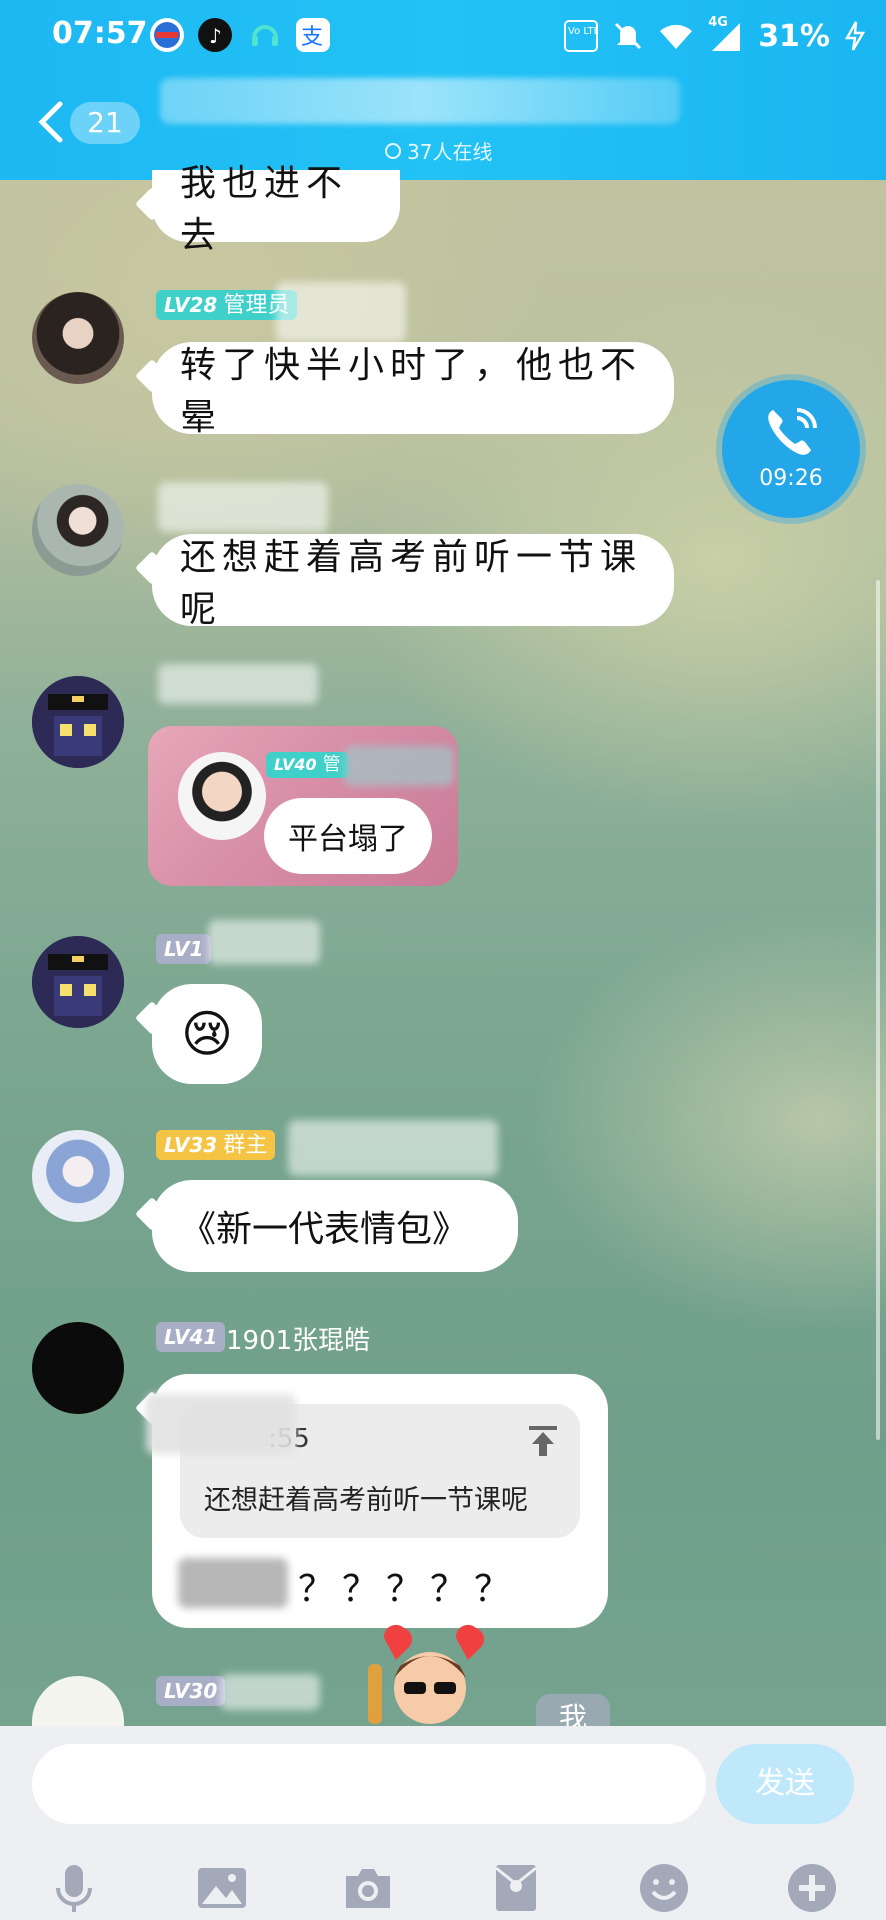  I want to click on sticker-image: LV40 管 平台塌了, so click(303, 806).